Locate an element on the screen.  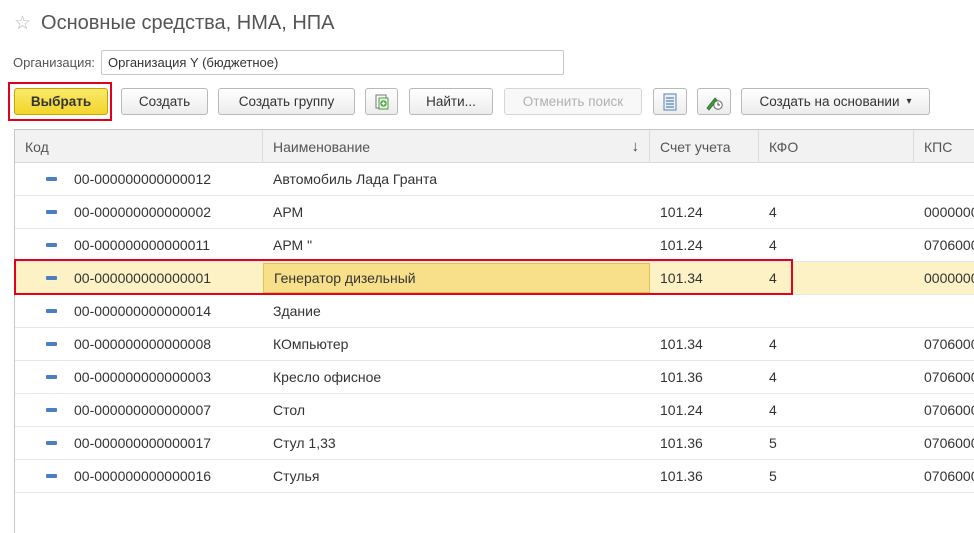
history-button is located at coordinates (714, 101).